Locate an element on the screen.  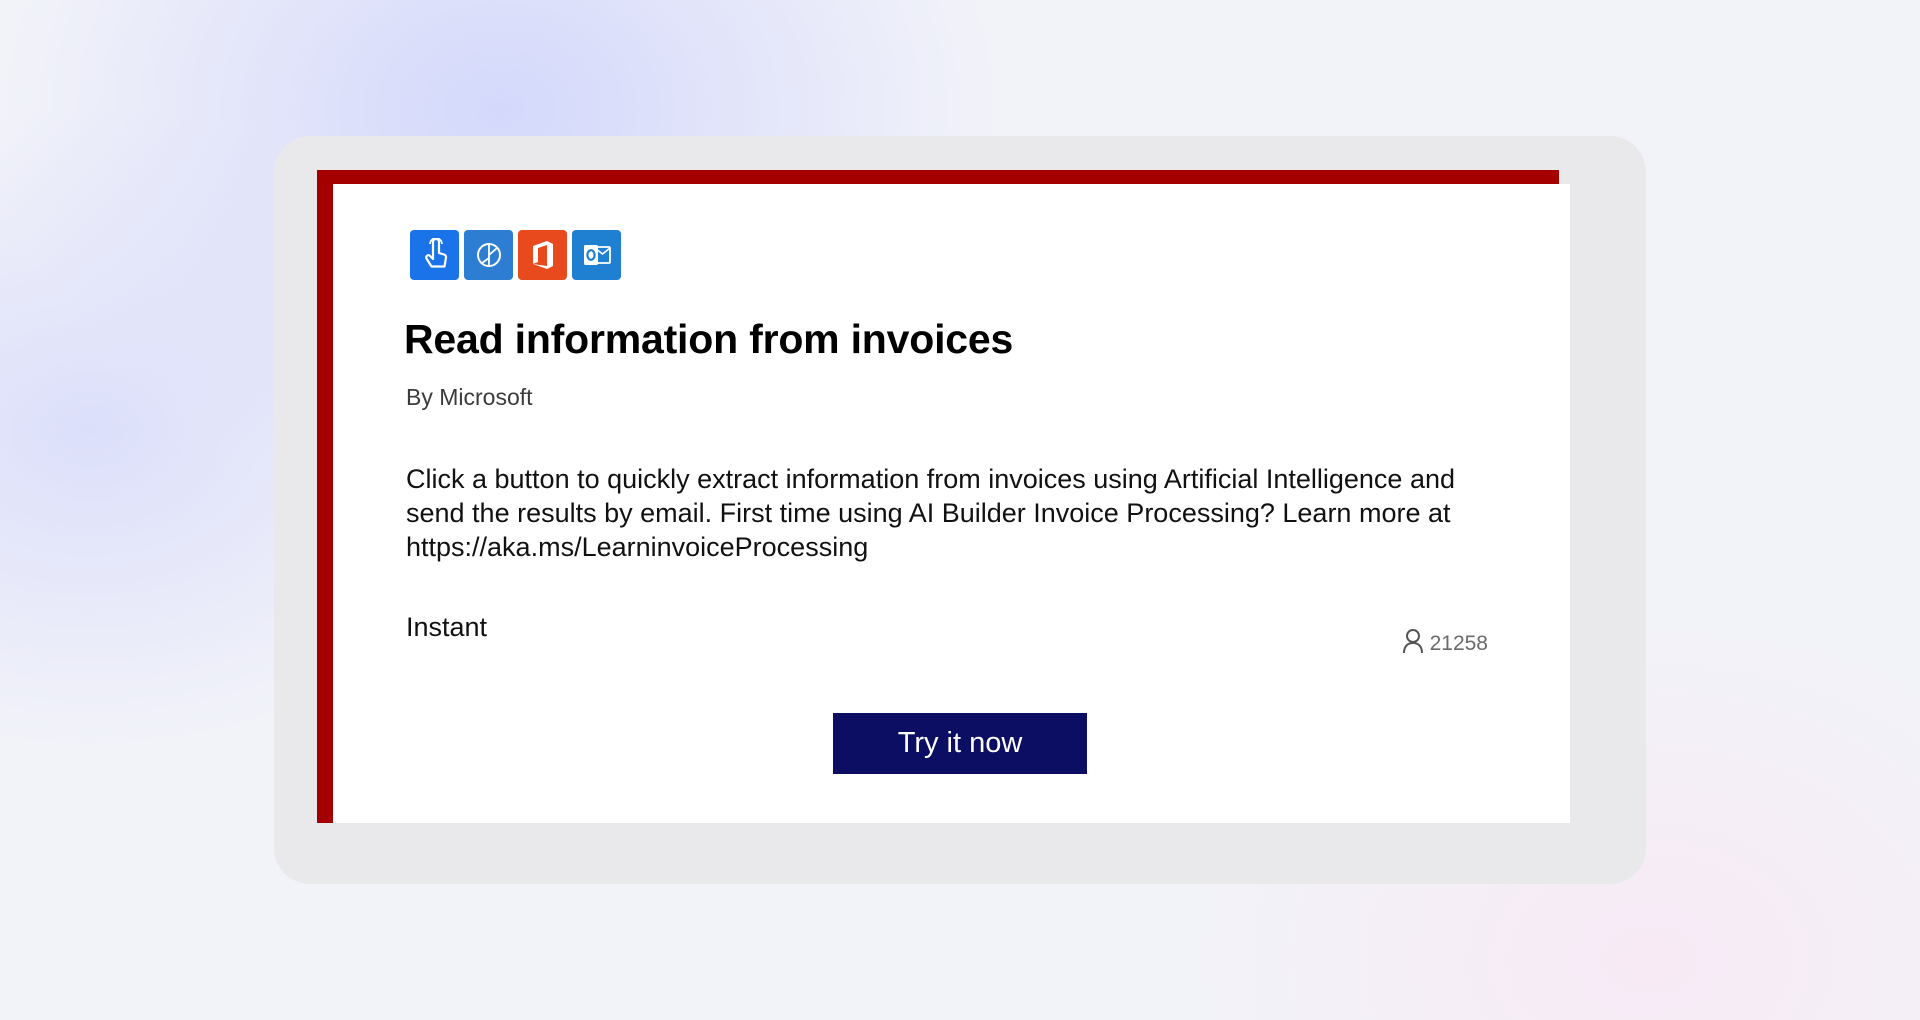
ai-builder-icon is located at coordinates (488, 255).